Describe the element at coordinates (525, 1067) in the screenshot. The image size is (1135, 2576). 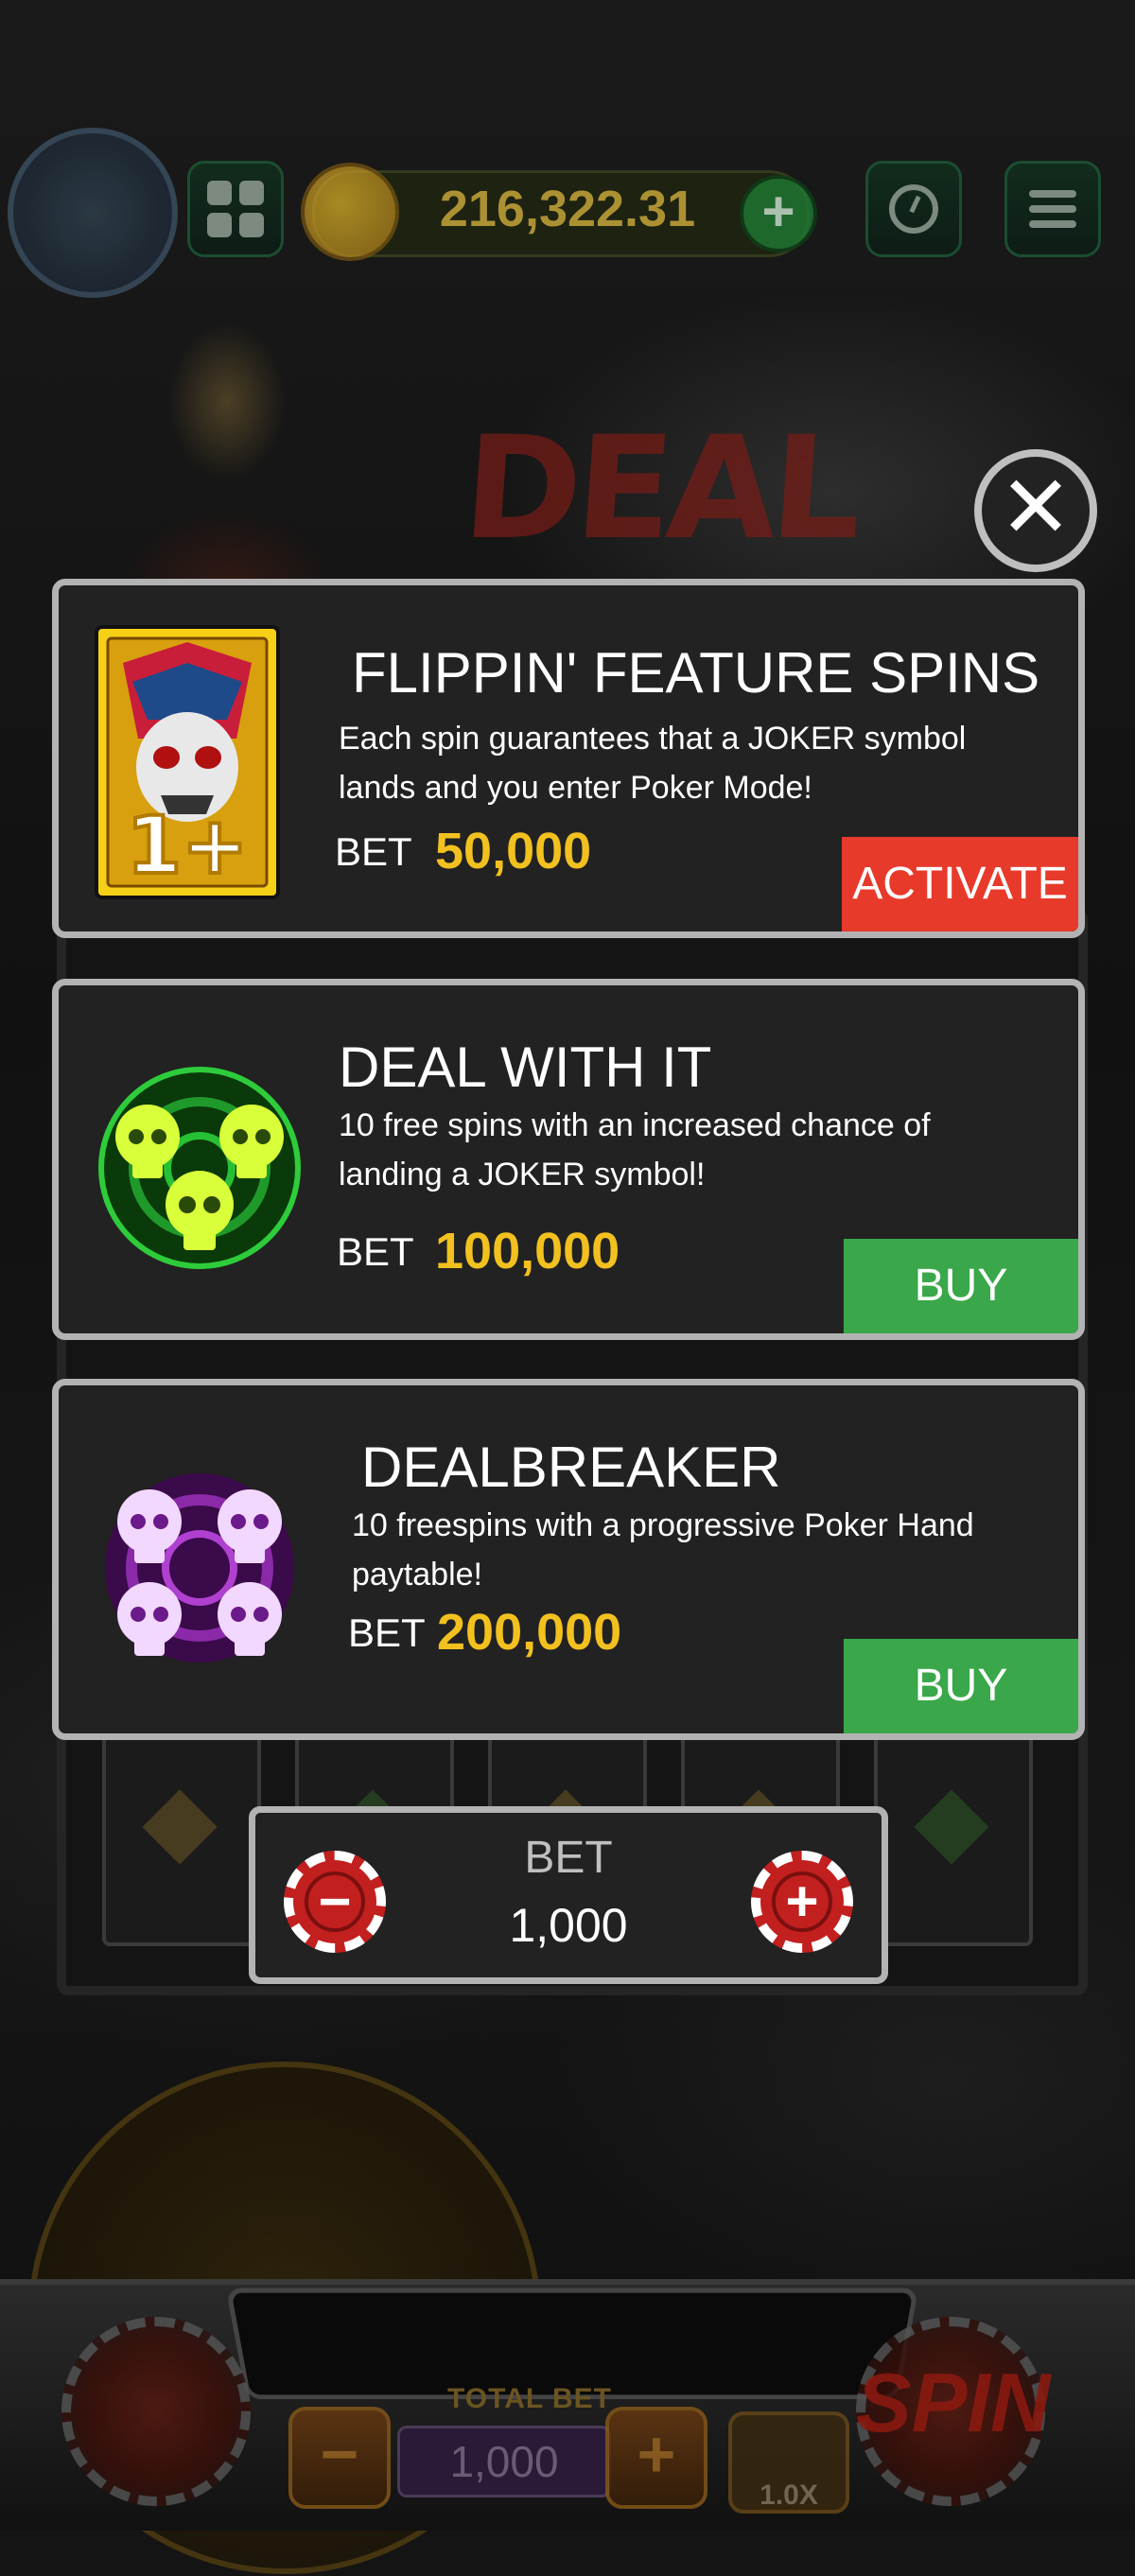
I see `feature-title: DEAL WITH IT` at that location.